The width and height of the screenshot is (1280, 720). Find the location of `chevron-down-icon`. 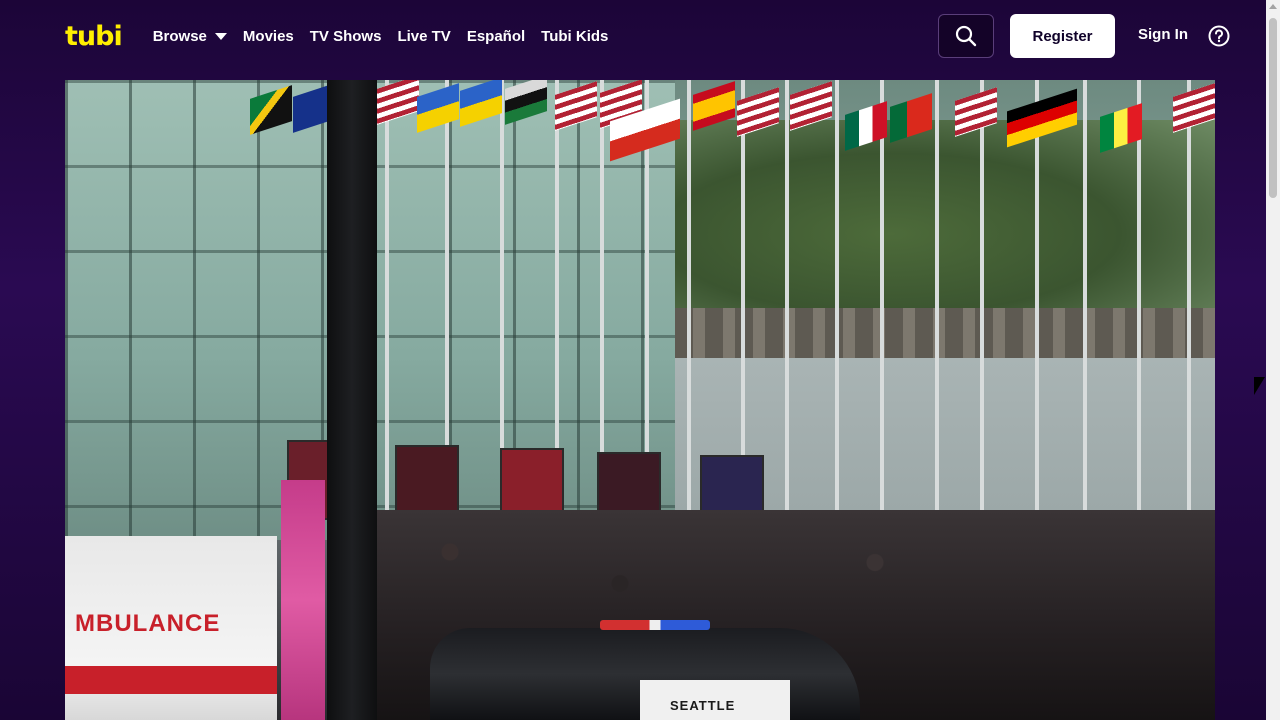

chevron-down-icon is located at coordinates (220, 36).